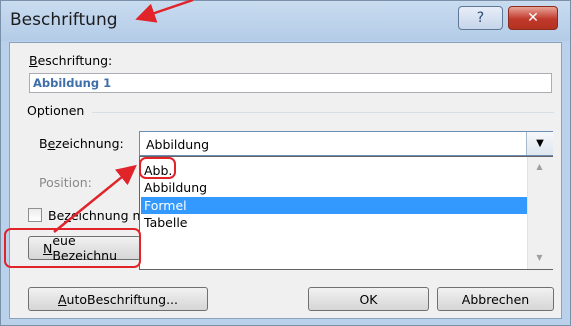 This screenshot has width=571, height=326. I want to click on arrow-to-title, so click(164, 11).